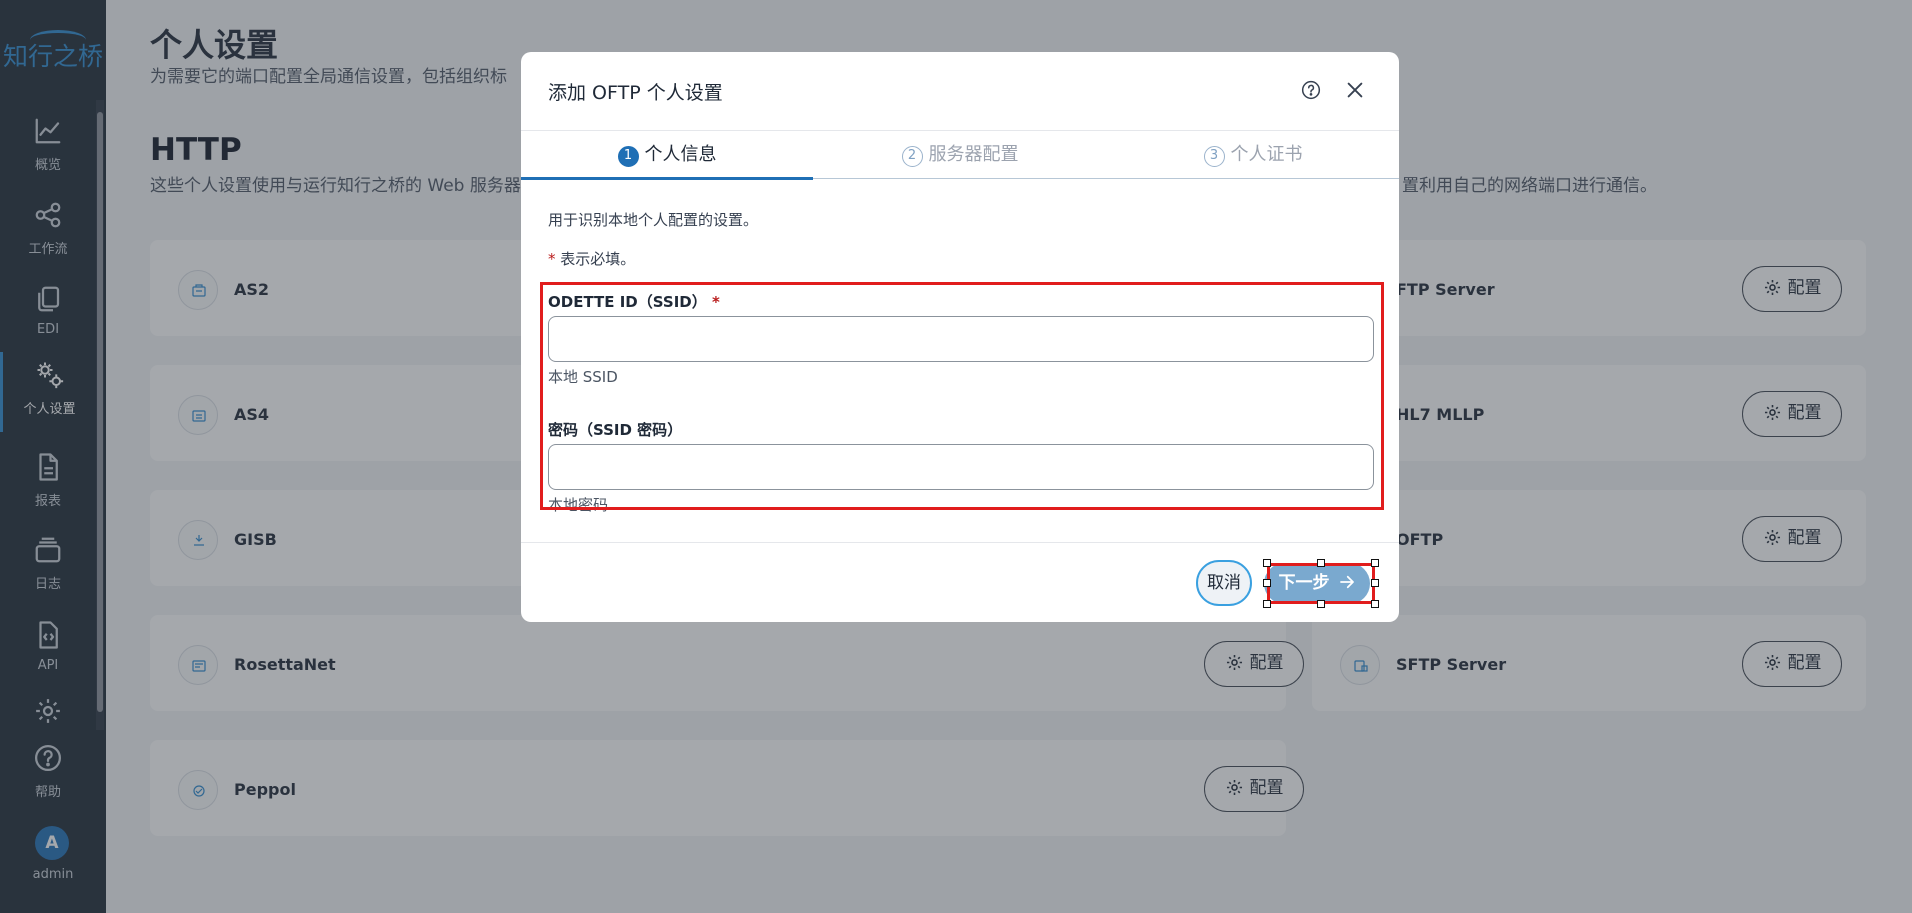  I want to click on step-server-config: 2 服务器配置, so click(960, 155).